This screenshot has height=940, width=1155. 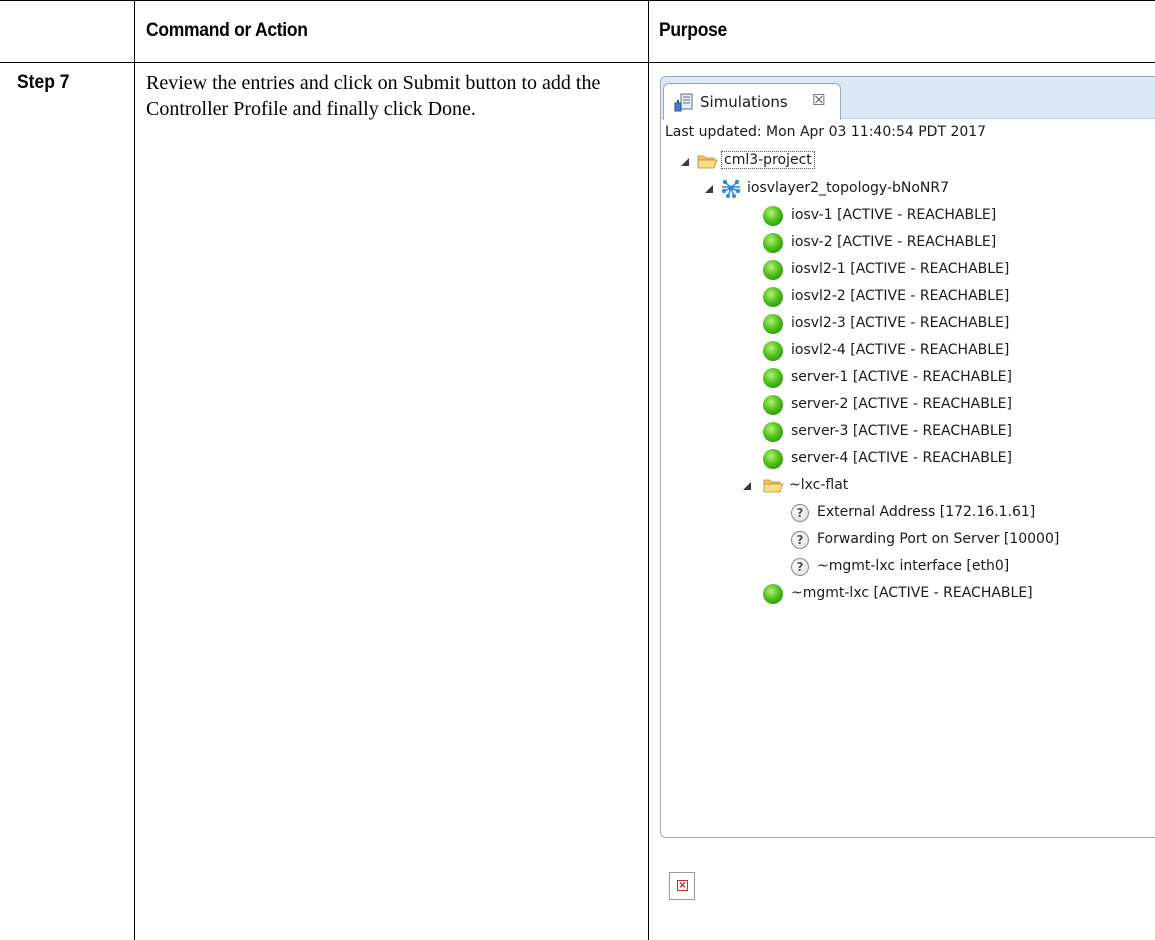 What do you see at coordinates (901, 404) in the screenshot?
I see `tree-label: server-2 [ACTIVE - REACHABLE]` at bounding box center [901, 404].